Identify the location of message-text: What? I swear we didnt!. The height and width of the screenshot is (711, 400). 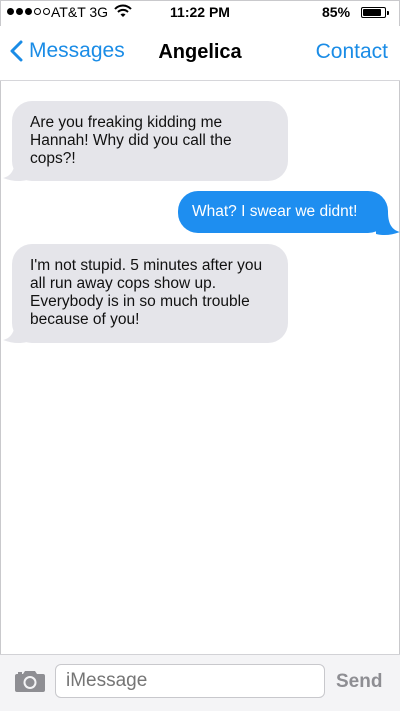
(275, 211).